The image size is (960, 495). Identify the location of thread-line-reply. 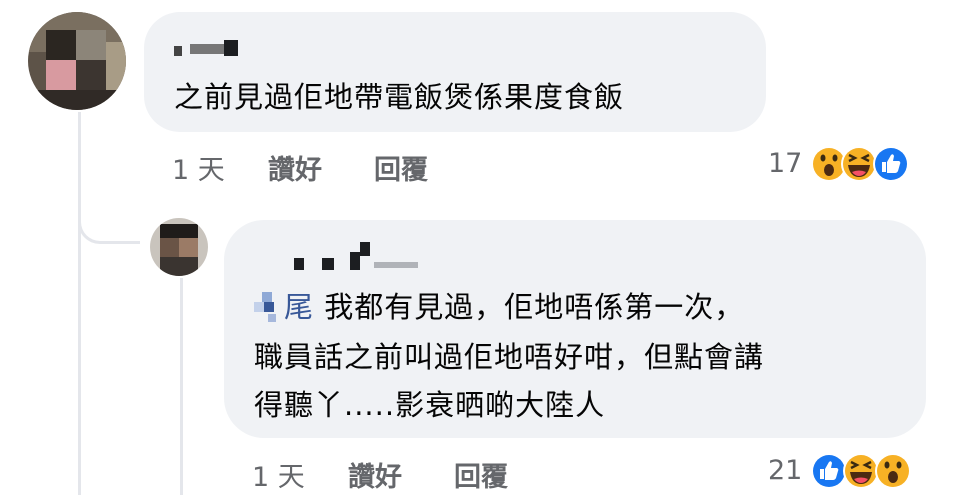
(181, 386).